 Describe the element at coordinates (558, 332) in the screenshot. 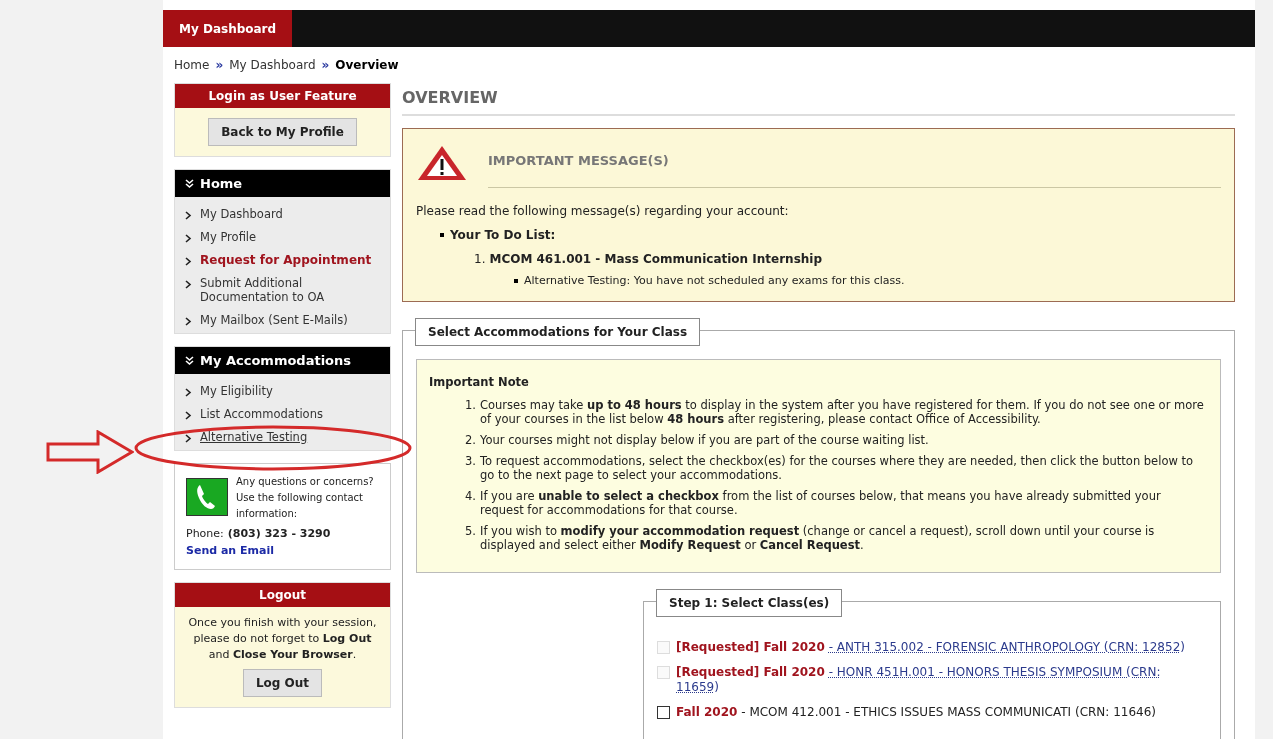

I see `fieldset-legend: Select Accommodations for Your Class` at that location.